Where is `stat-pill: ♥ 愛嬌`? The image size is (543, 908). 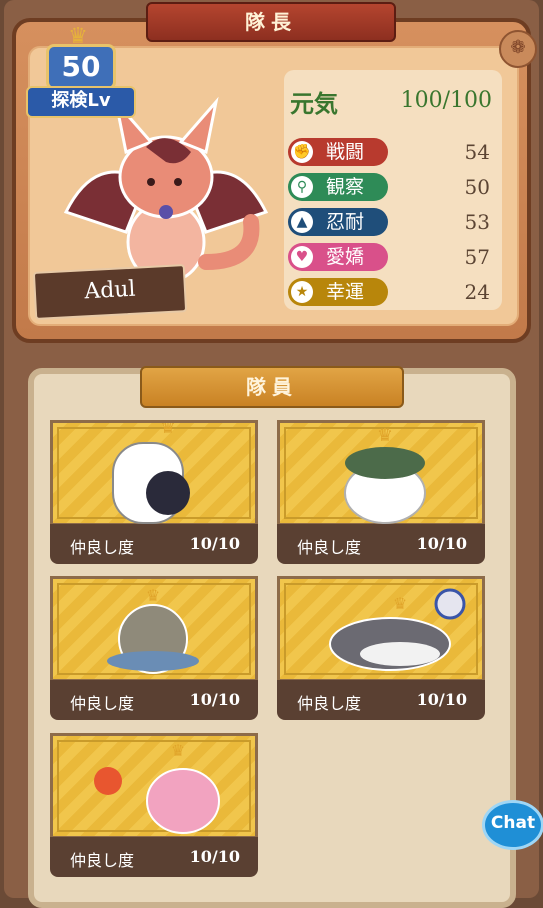
stat-pill: ♥ 愛嬌 is located at coordinates (338, 257).